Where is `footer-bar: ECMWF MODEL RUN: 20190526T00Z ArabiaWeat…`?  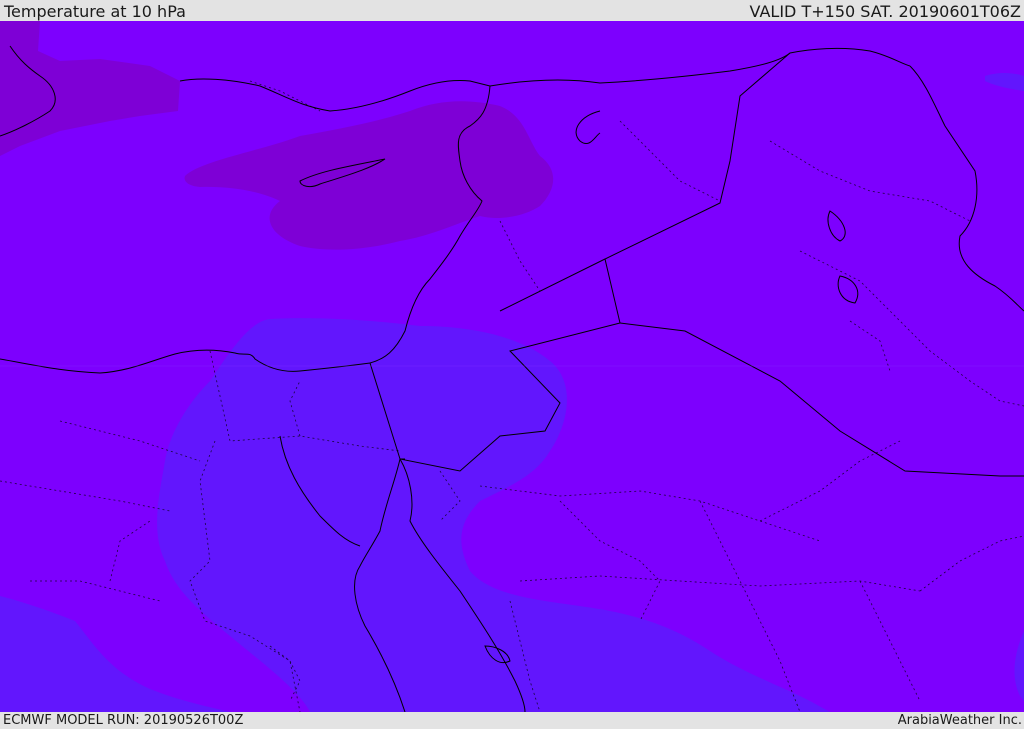 footer-bar: ECMWF MODEL RUN: 20190526T00Z ArabiaWeat… is located at coordinates (512, 720).